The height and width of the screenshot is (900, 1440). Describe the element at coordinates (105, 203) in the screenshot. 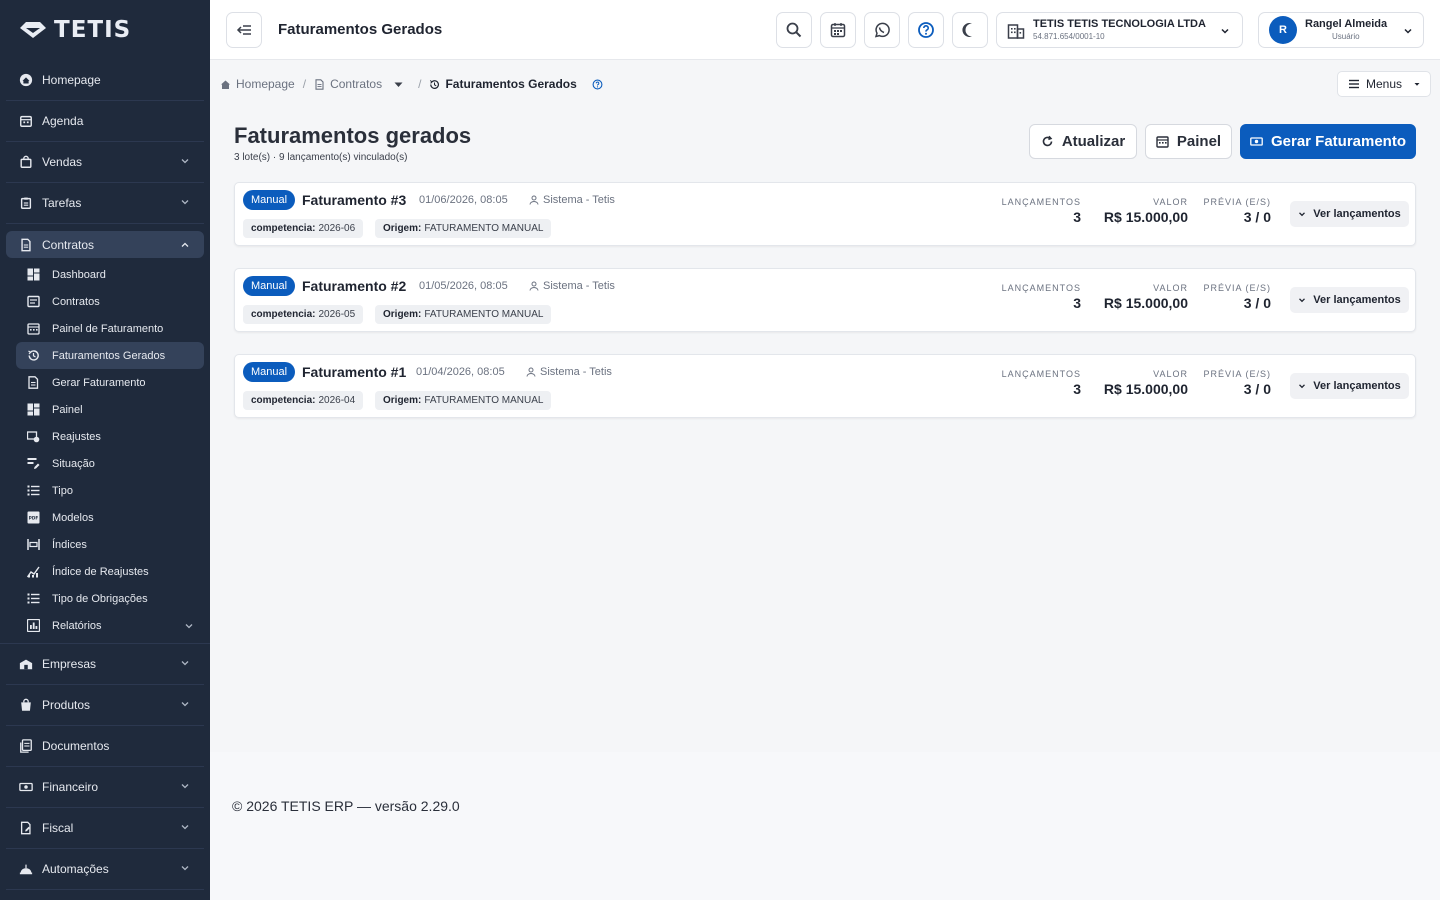

I see `sidebar-item-tarefas: Tarefas` at that location.